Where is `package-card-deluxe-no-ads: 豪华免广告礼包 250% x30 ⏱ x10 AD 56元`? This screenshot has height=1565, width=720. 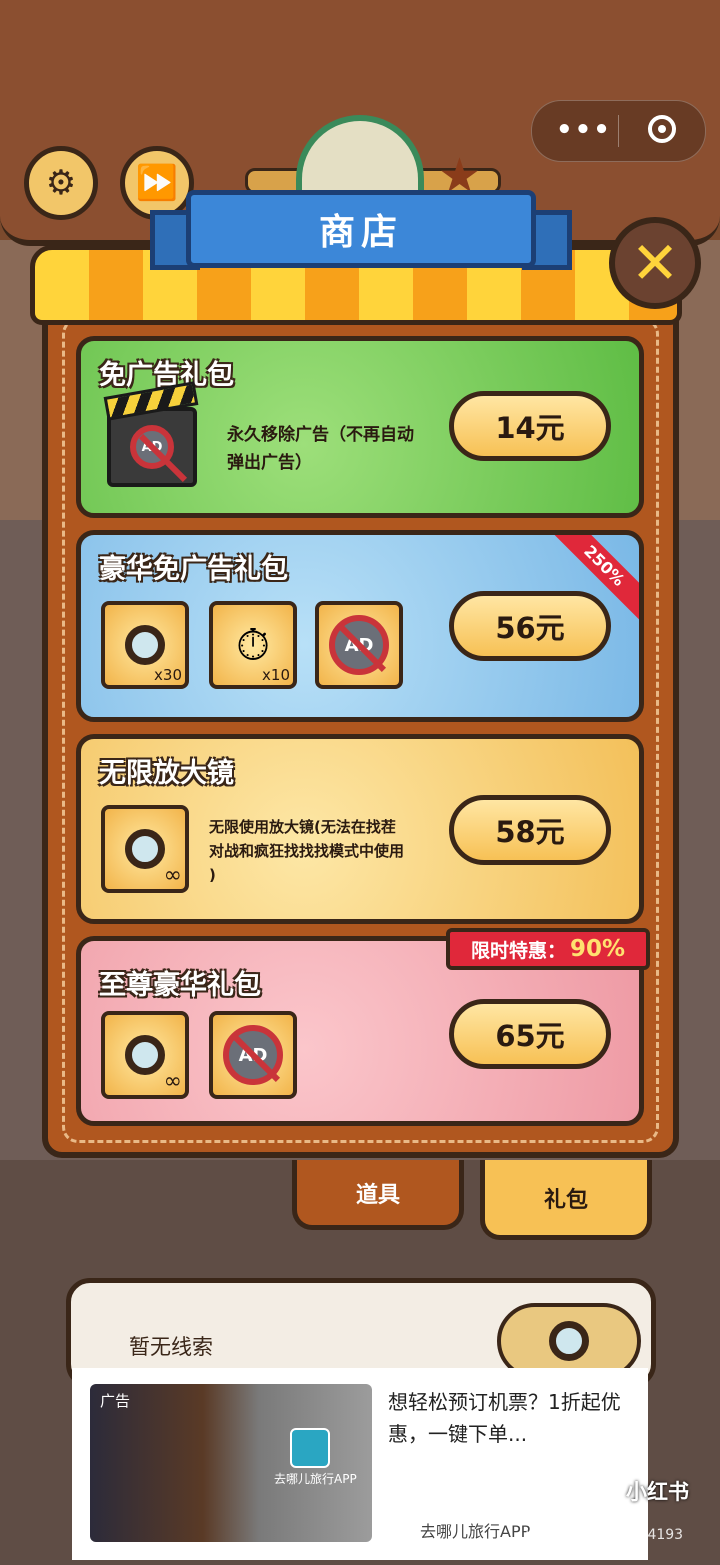
package-card-deluxe-no-ads: 豪华免广告礼包 250% x30 ⏱ x10 AD 56元 is located at coordinates (360, 626).